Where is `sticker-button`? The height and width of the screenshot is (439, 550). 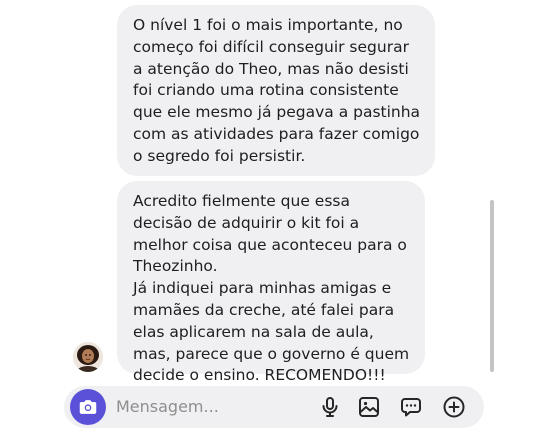
sticker-button is located at coordinates (411, 407).